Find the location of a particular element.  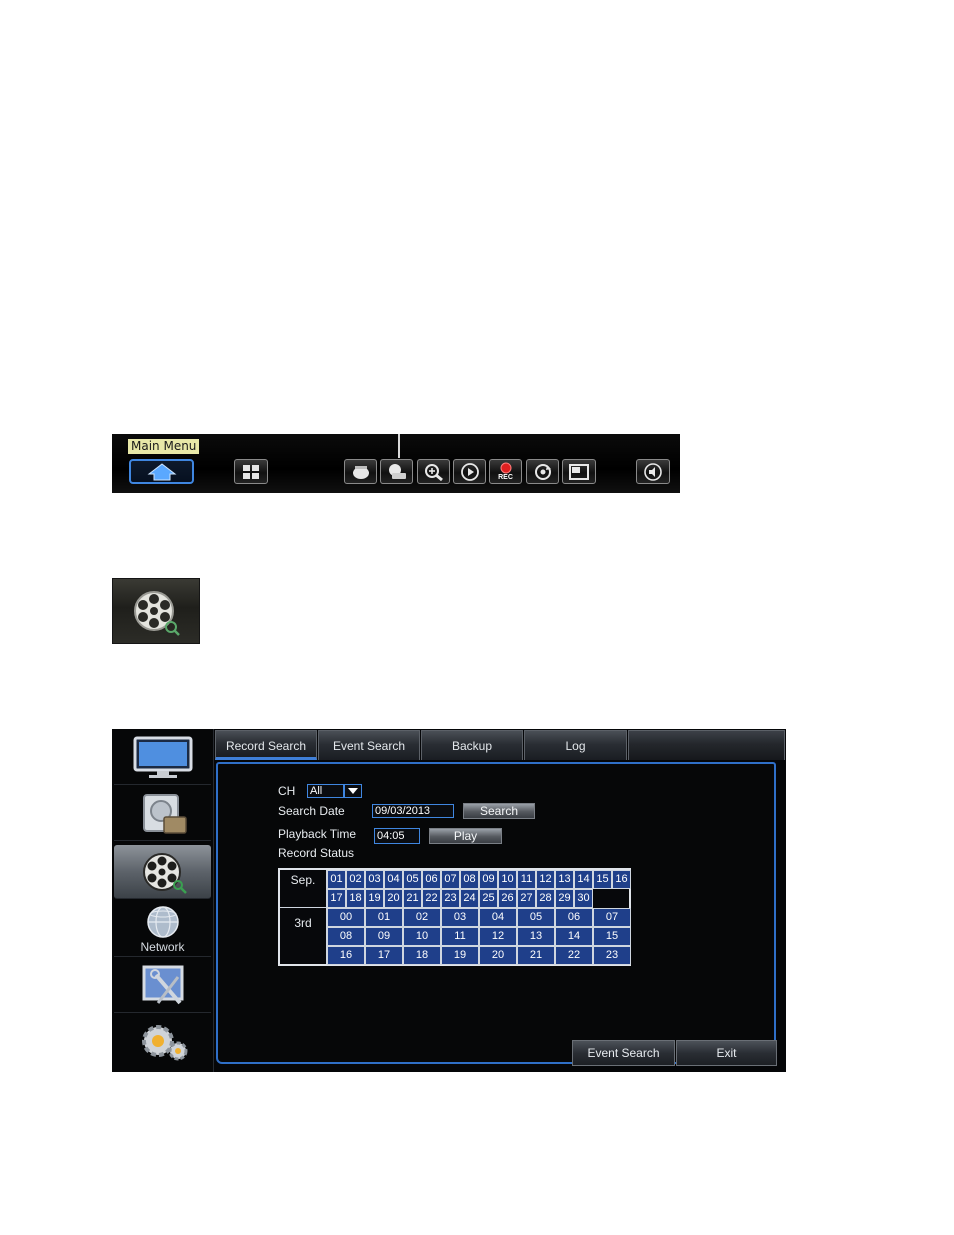

day-cell: 16 is located at coordinates (621, 879).